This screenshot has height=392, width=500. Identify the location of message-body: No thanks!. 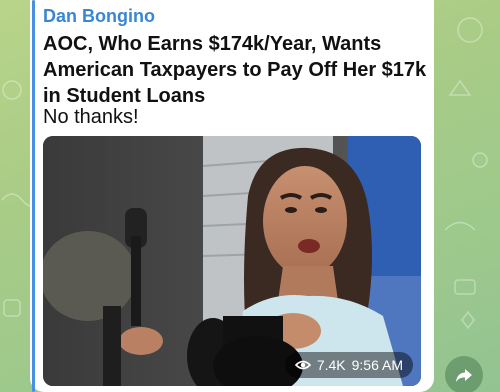
(91, 117).